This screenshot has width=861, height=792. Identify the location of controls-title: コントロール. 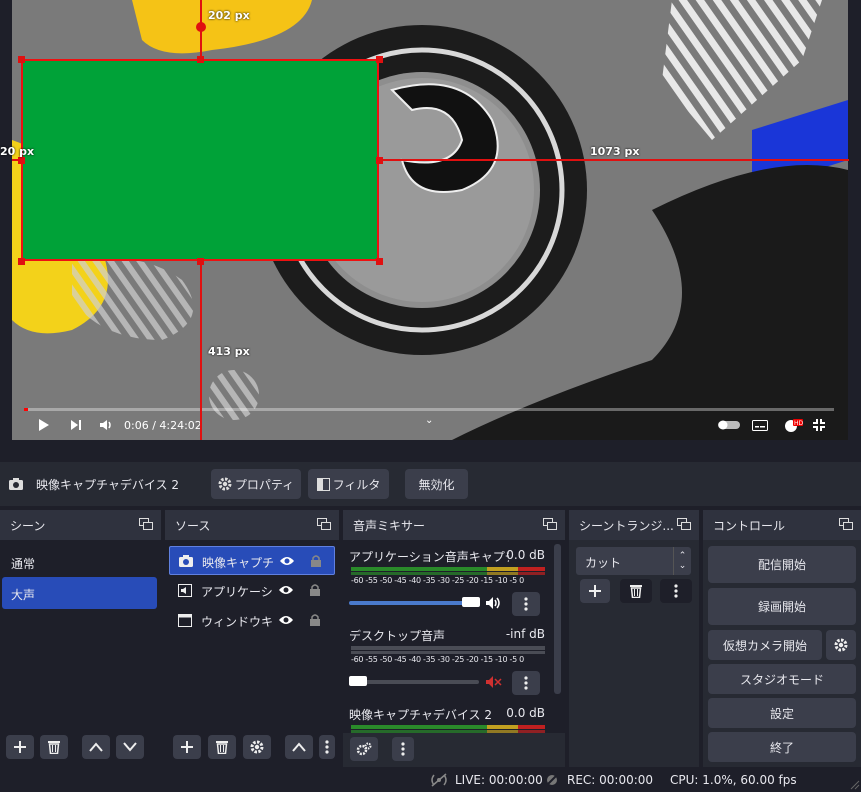
(749, 525).